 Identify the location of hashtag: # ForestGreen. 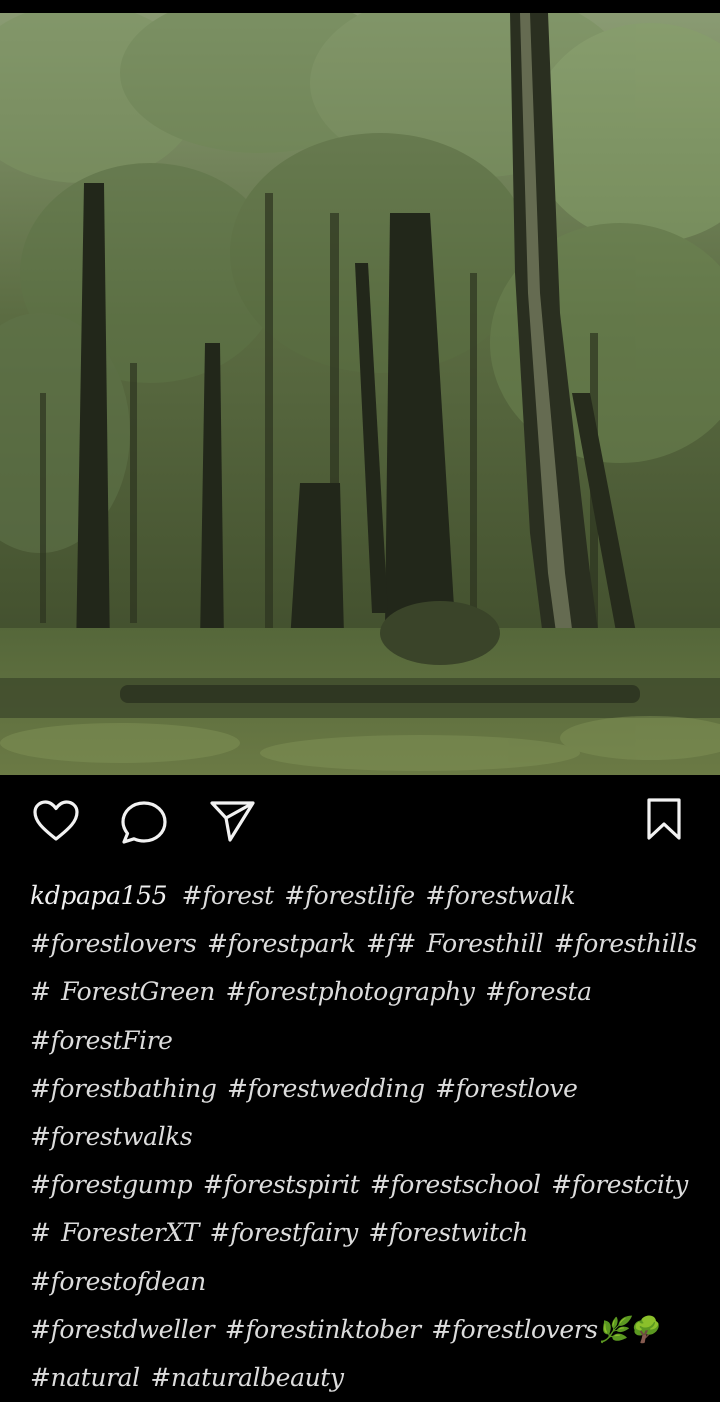
(122, 991).